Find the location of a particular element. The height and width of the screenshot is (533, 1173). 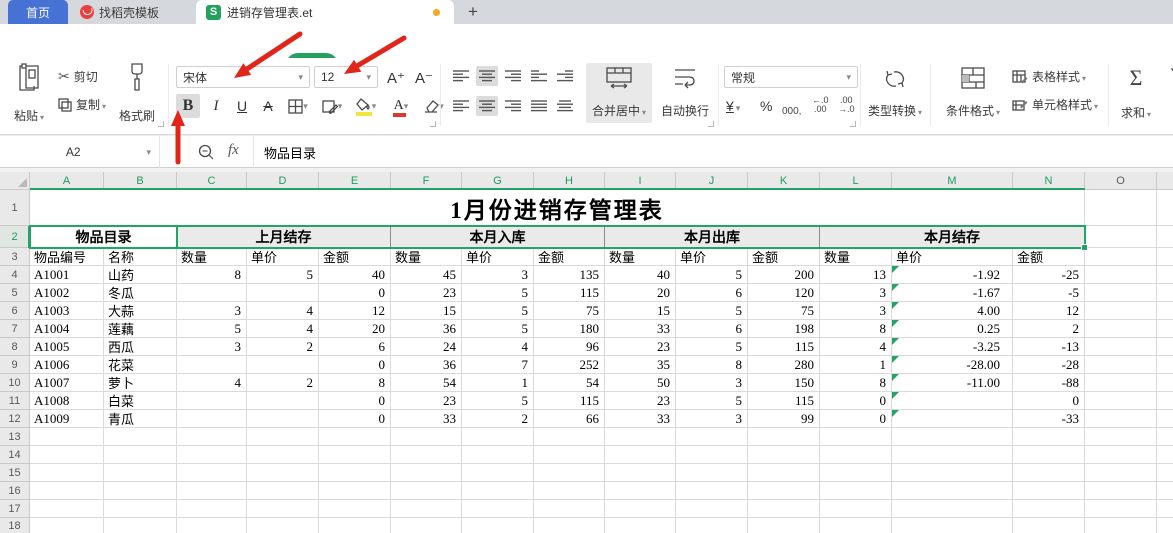

formula-input: 物品目录 is located at coordinates (713, 152).